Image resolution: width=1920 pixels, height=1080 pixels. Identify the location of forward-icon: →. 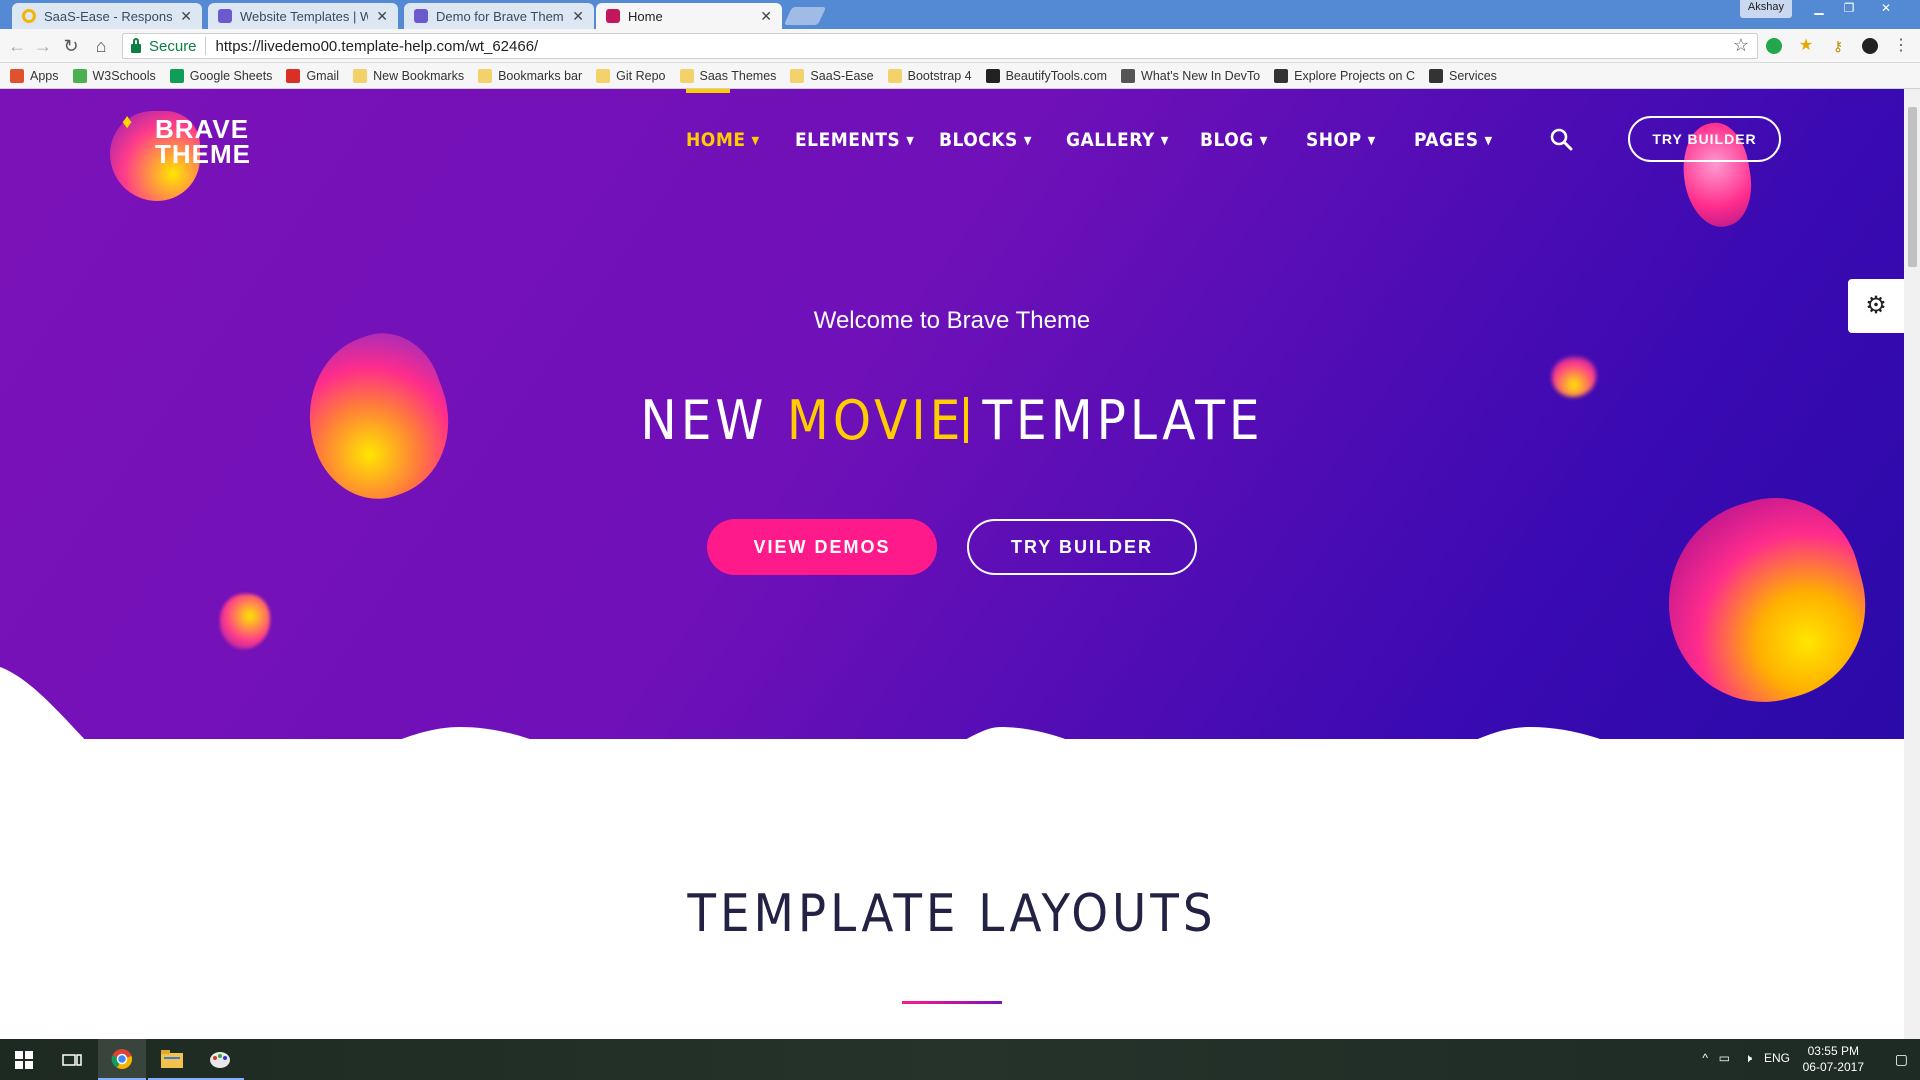
(43, 46).